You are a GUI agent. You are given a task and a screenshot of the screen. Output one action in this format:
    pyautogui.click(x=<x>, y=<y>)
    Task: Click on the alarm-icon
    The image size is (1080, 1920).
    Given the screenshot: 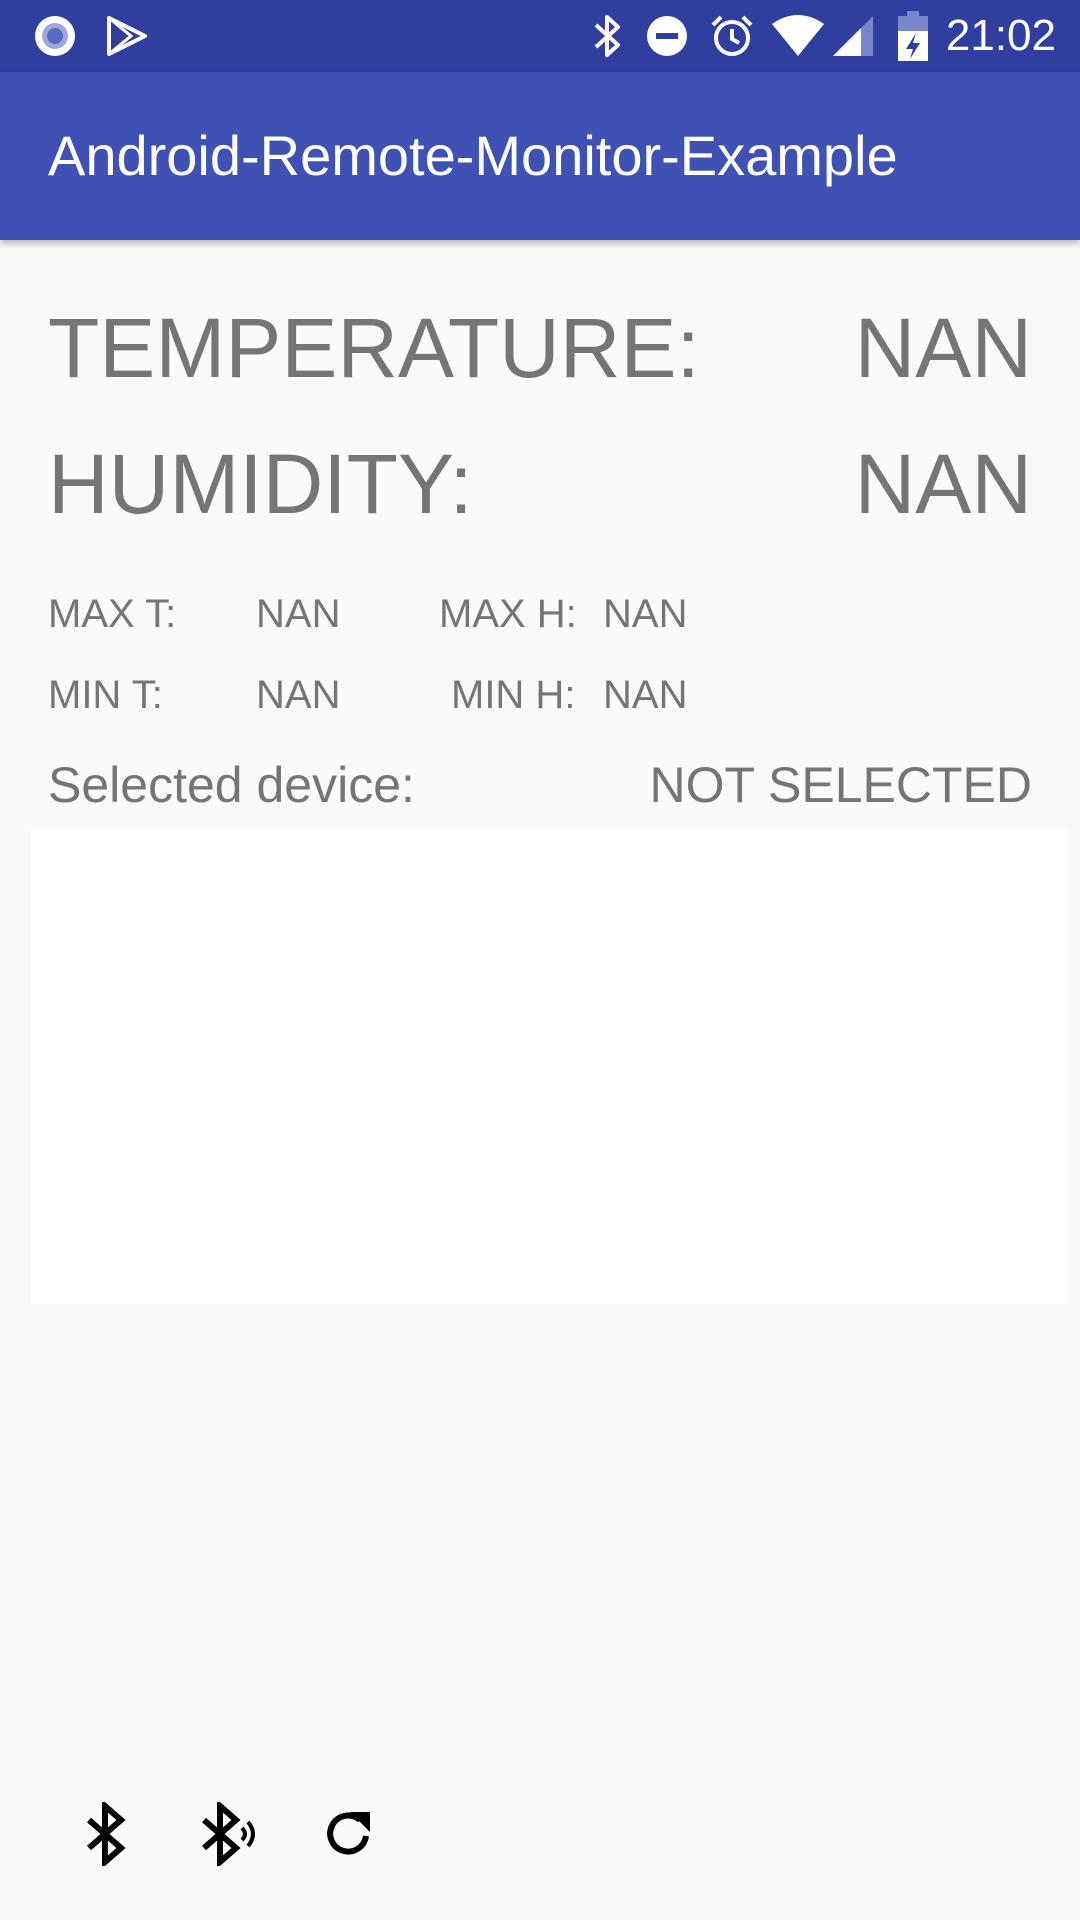 What is the action you would take?
    pyautogui.click(x=732, y=36)
    